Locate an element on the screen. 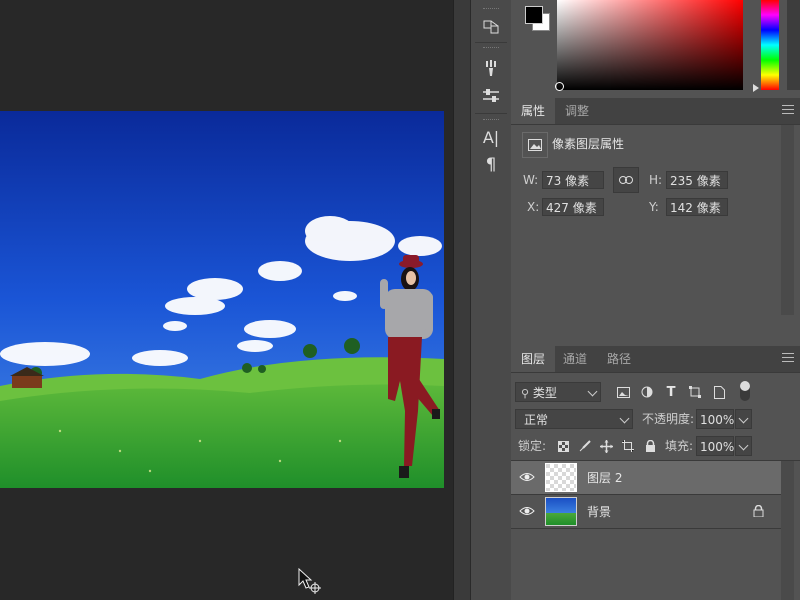  lock-image-pixels-icon is located at coordinates (585, 446).